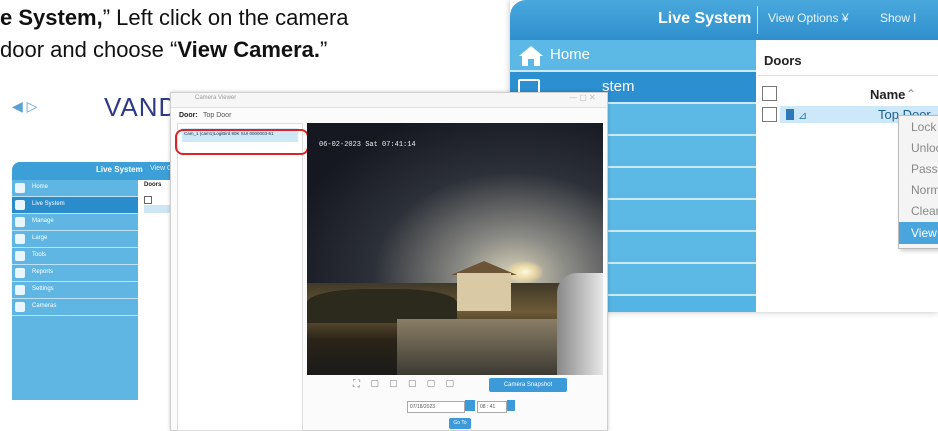 Image resolution: width=938 pixels, height=431 pixels. I want to click on sidebar-item-tools: Tools, so click(75, 256).